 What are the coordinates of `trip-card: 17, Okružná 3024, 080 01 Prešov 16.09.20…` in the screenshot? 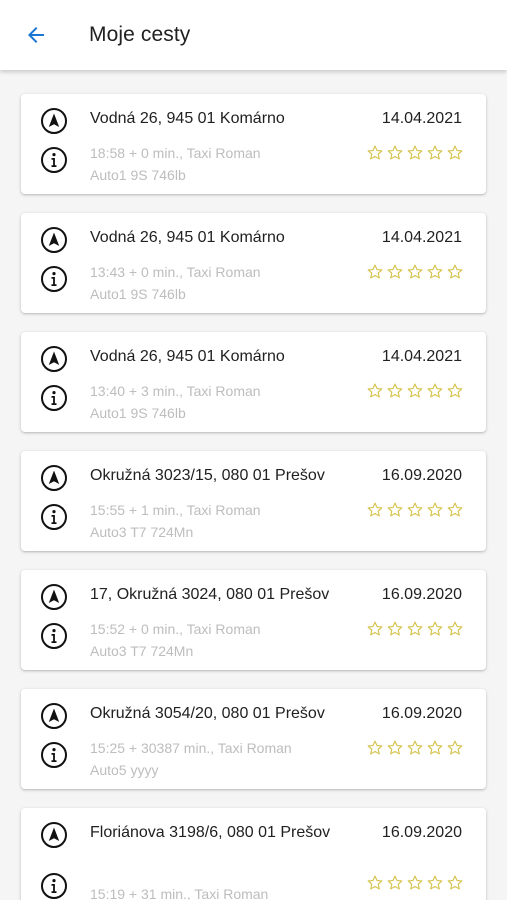 It's located at (253, 620).